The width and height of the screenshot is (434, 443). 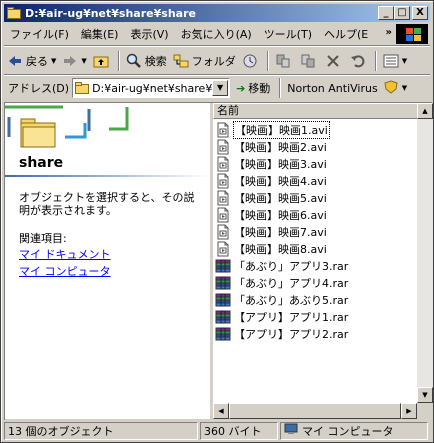 I want to click on title-bar: D:¥air-ug¥net¥share¥share _ □ X, so click(x=217, y=13).